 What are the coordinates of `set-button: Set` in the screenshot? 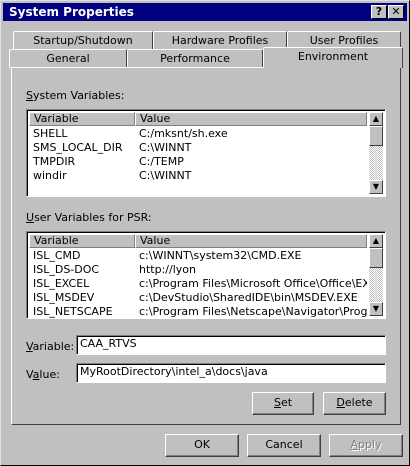 It's located at (283, 403).